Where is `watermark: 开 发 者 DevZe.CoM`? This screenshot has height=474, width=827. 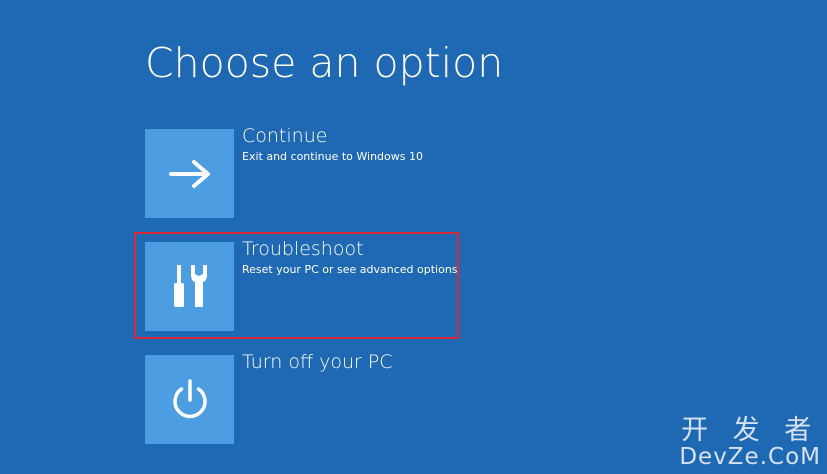
watermark: 开 发 者 DevZe.CoM is located at coordinates (750, 442).